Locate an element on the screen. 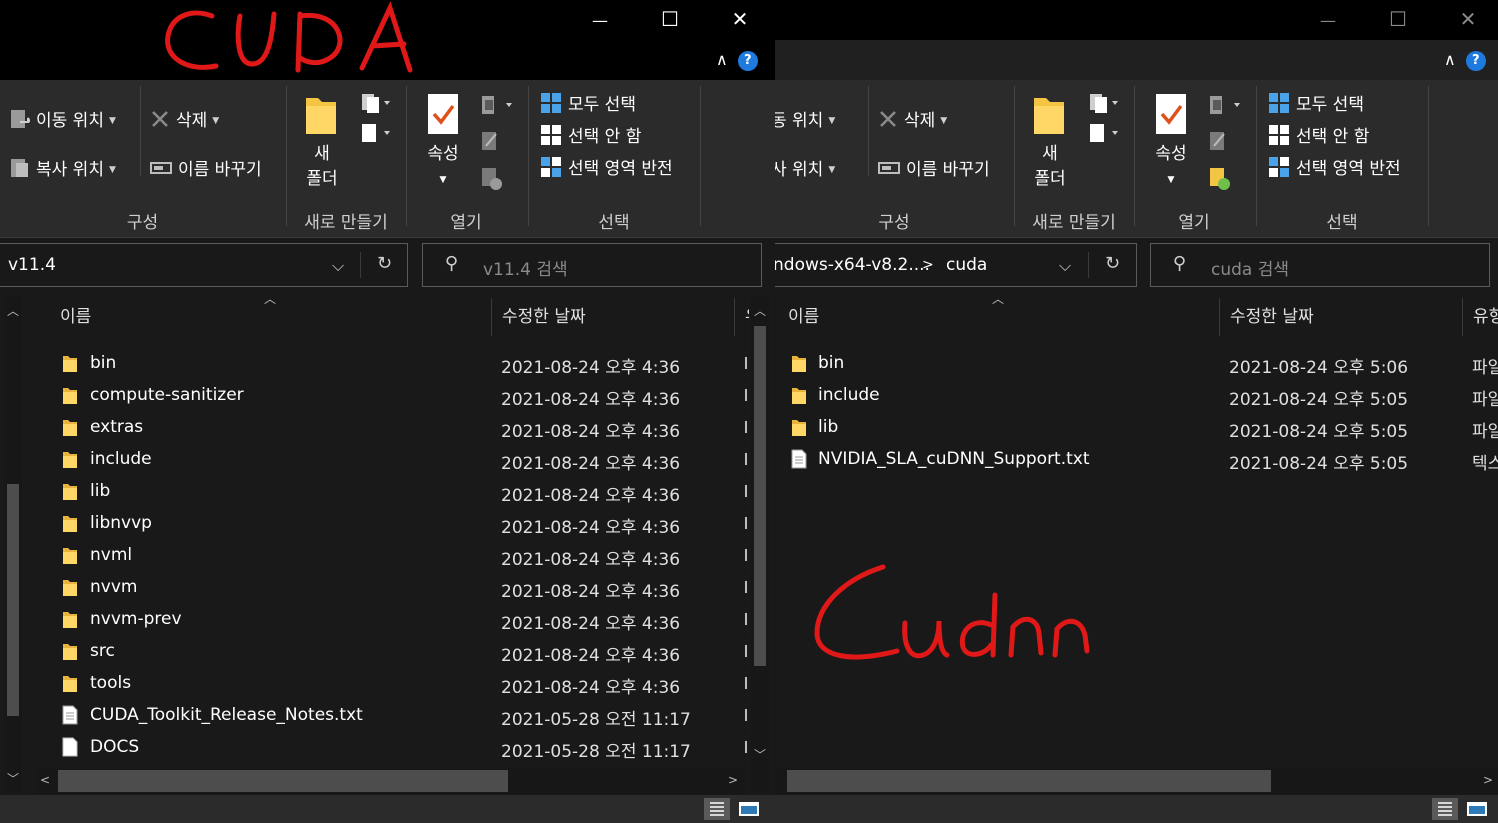  address-bar: v11.4 ⌵ ↻ is located at coordinates (204, 265).